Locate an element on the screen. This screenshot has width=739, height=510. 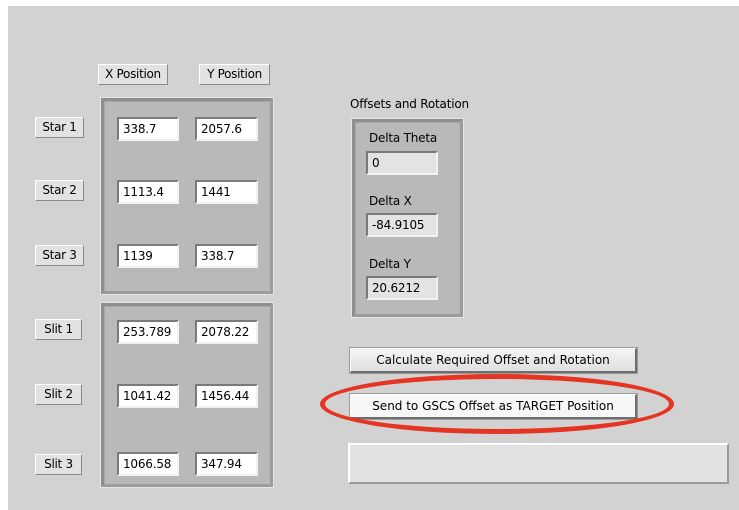
star-3-x-input: 1139 is located at coordinates (148, 256).